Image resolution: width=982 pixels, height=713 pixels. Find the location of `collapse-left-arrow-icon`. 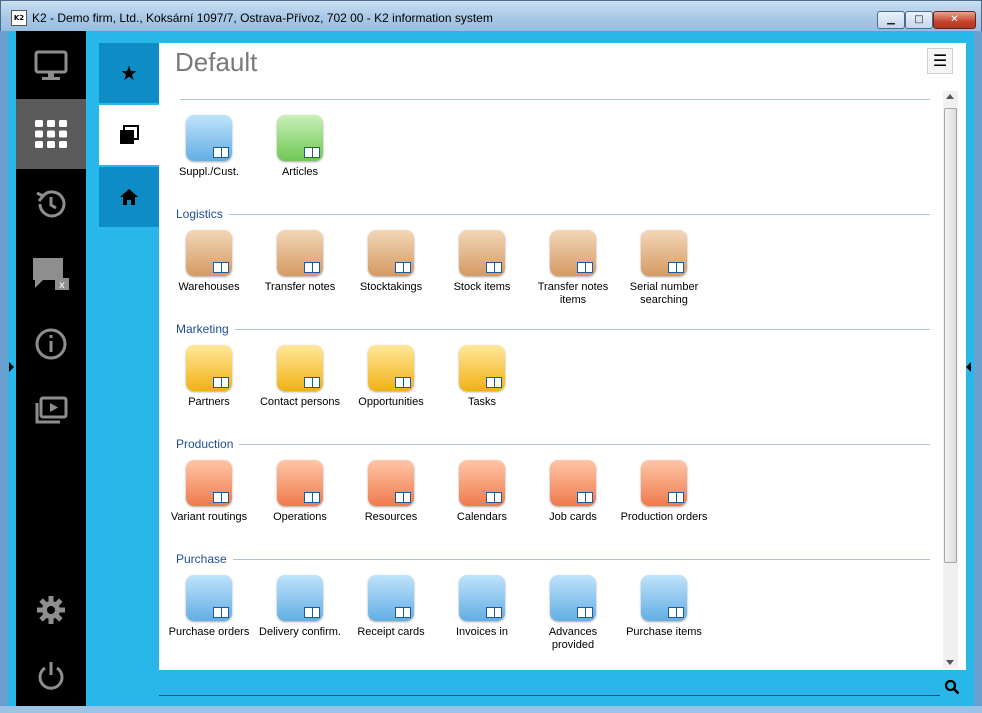

collapse-left-arrow-icon is located at coordinates (11, 367).